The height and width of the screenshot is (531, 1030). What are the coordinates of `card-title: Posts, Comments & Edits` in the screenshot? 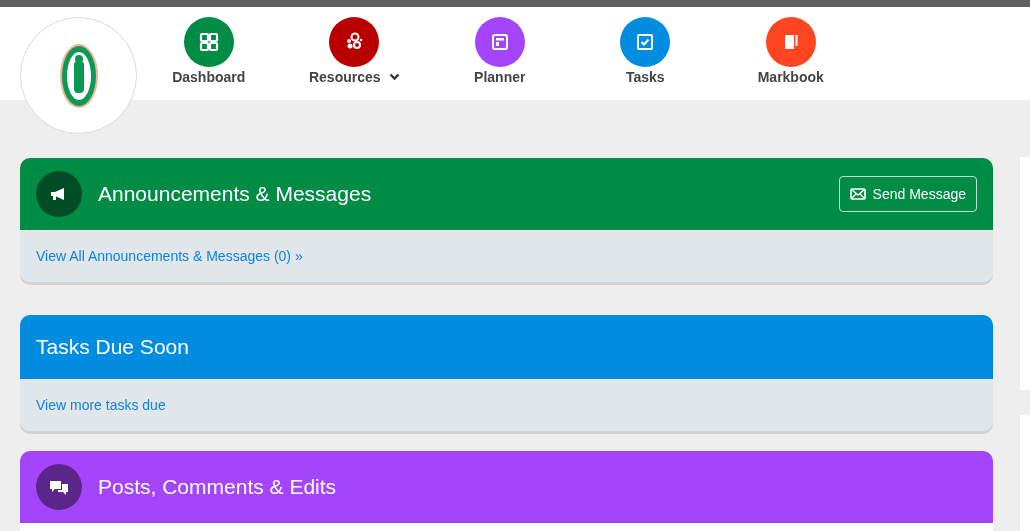 It's located at (218, 487).